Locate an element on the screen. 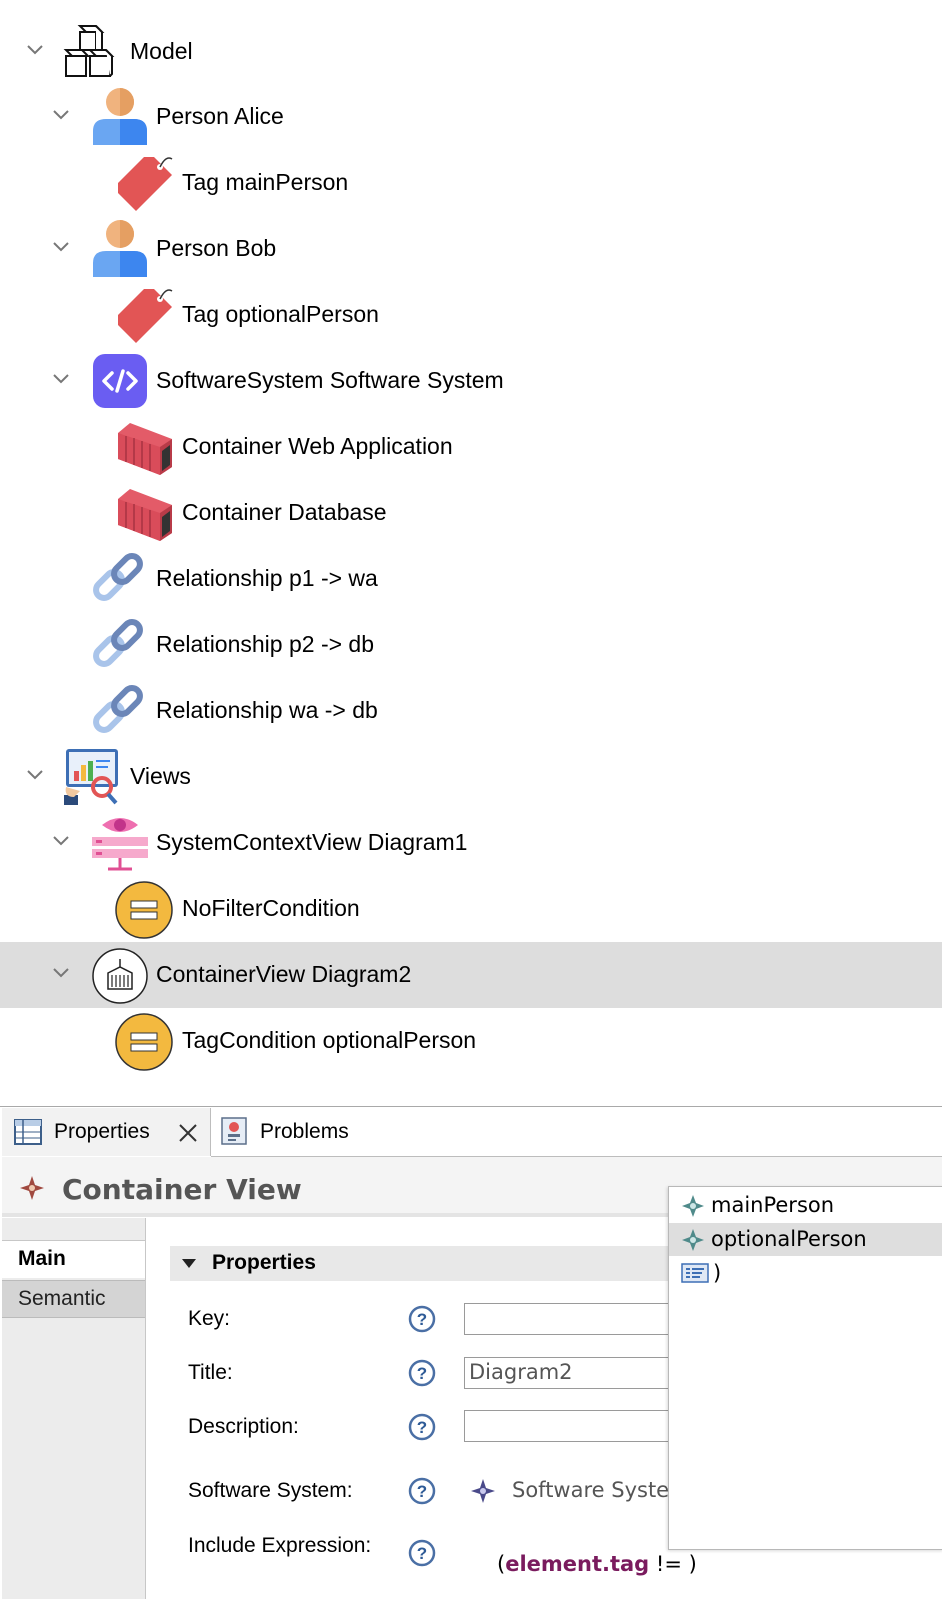 The image size is (942, 1599). tree-item-label: SystemContextView Diagram1 is located at coordinates (312, 842).